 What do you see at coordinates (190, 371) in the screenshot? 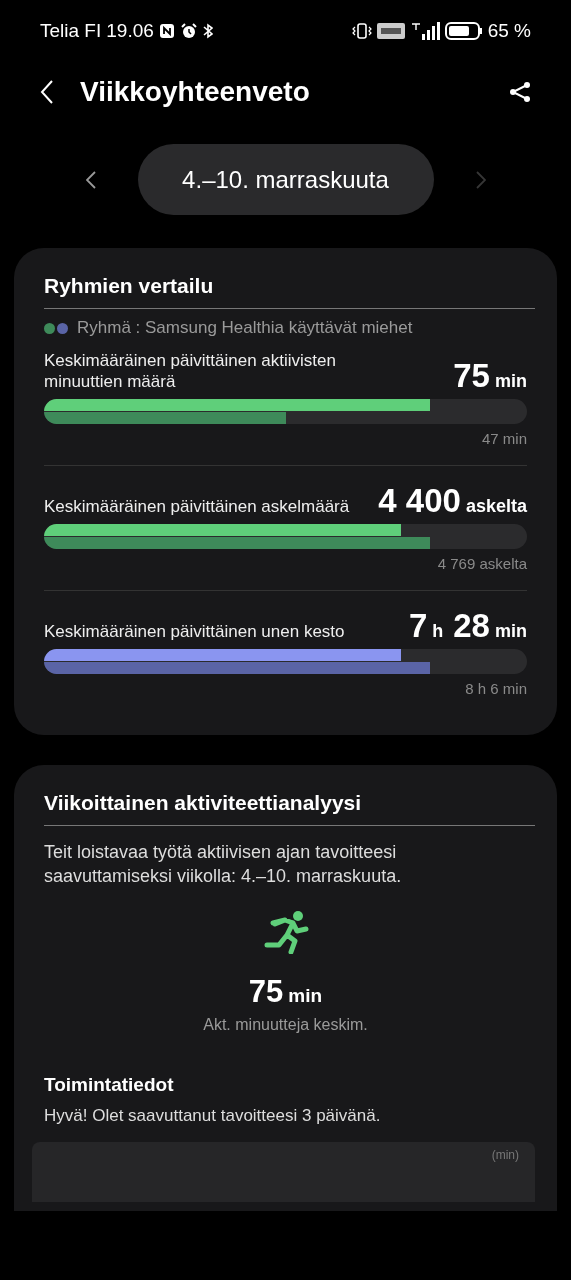
I see `metric-label: Keskimääräinen päivittäinen aktiivisten minuuttien määrä` at bounding box center [190, 371].